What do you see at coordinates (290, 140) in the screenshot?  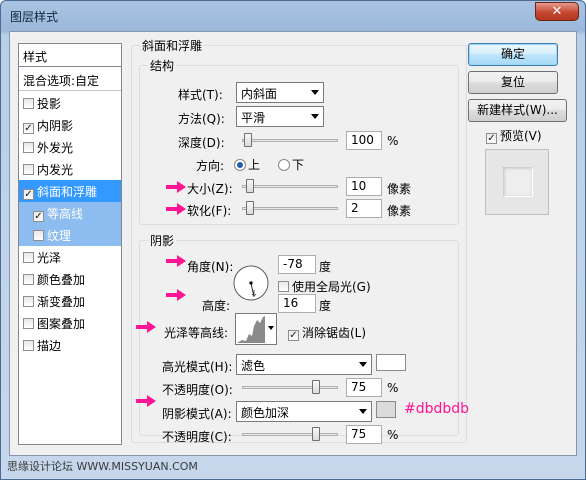 I see `depth-slider` at bounding box center [290, 140].